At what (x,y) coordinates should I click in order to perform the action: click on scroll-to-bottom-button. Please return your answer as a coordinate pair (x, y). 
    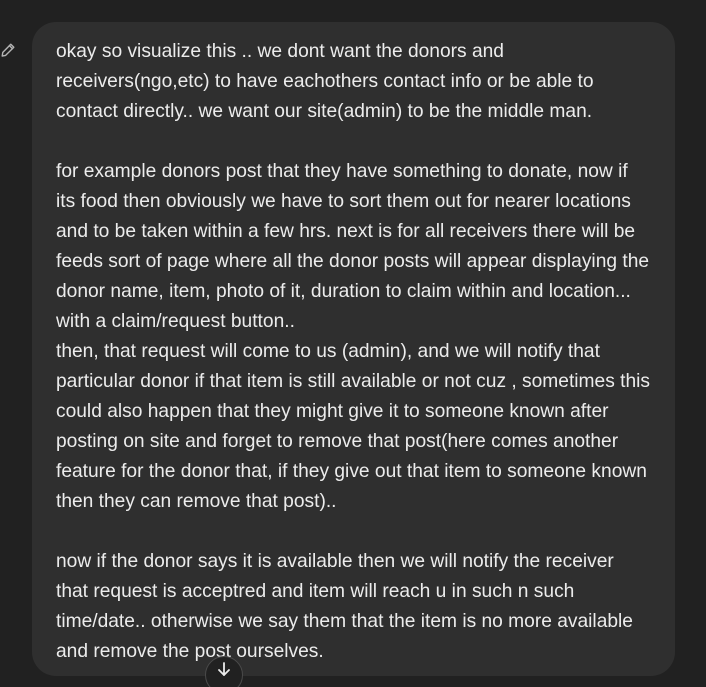
    Looking at the image, I should click on (224, 671).